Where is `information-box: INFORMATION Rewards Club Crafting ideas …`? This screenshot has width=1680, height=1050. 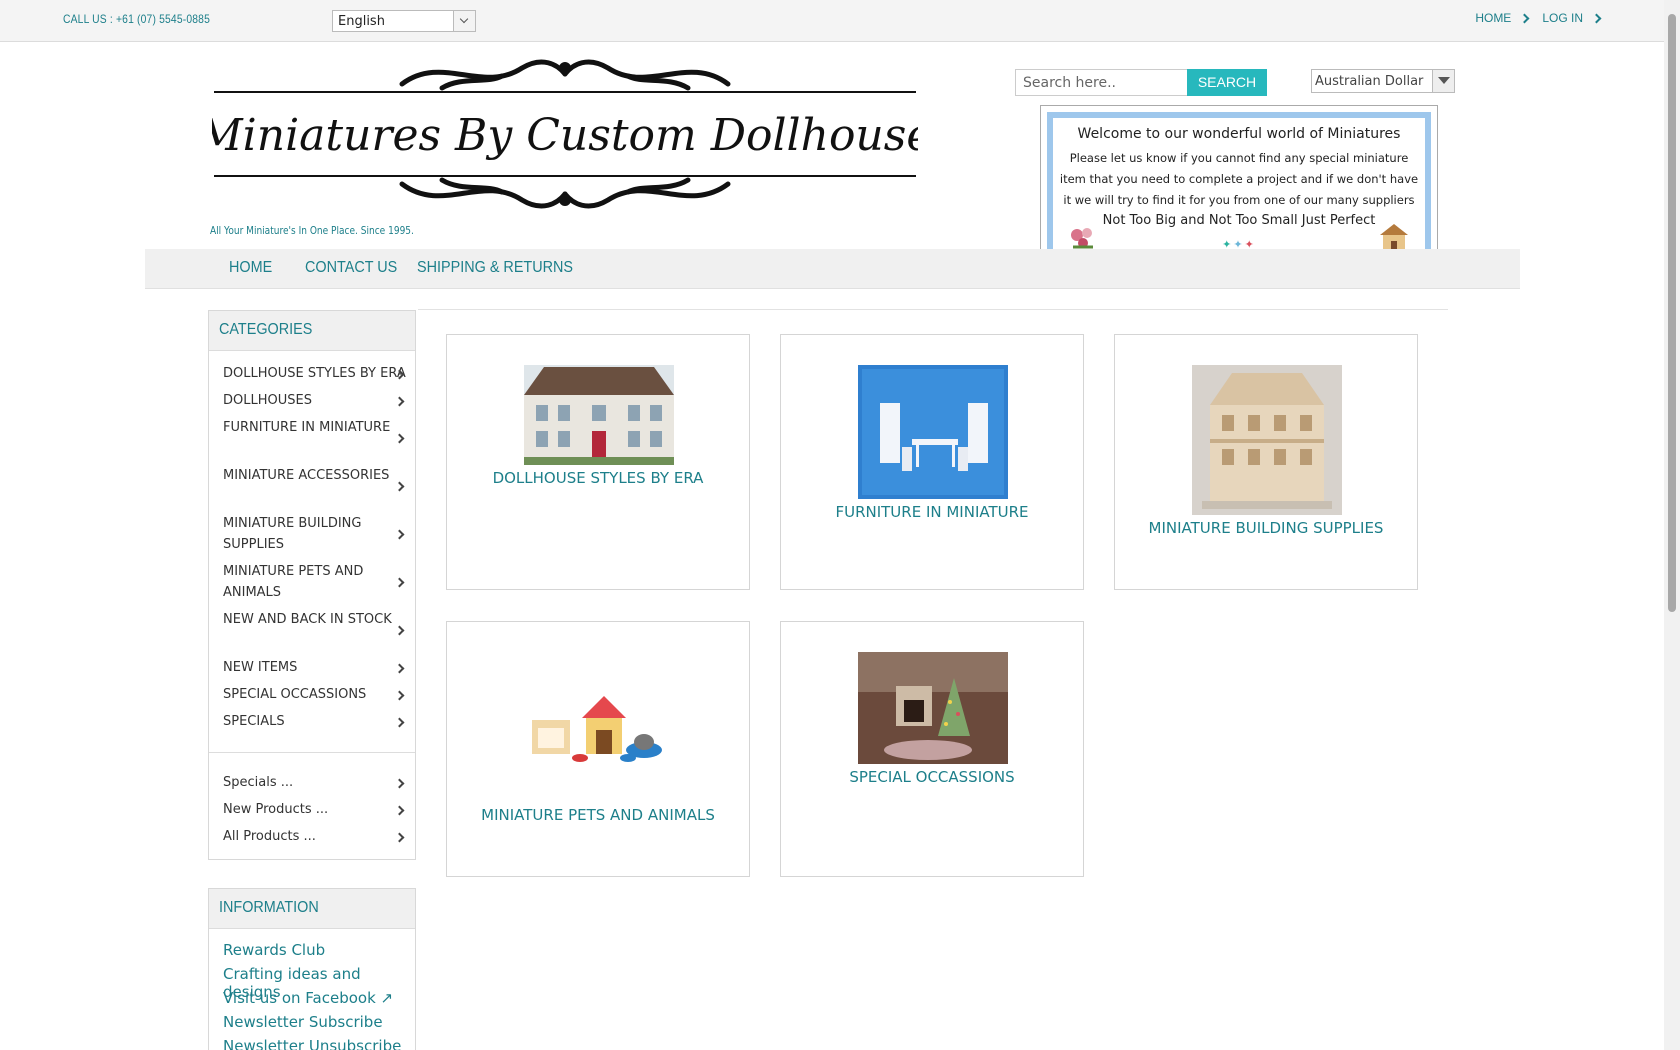
information-box: INFORMATION Rewards Club Crafting ideas … is located at coordinates (312, 969).